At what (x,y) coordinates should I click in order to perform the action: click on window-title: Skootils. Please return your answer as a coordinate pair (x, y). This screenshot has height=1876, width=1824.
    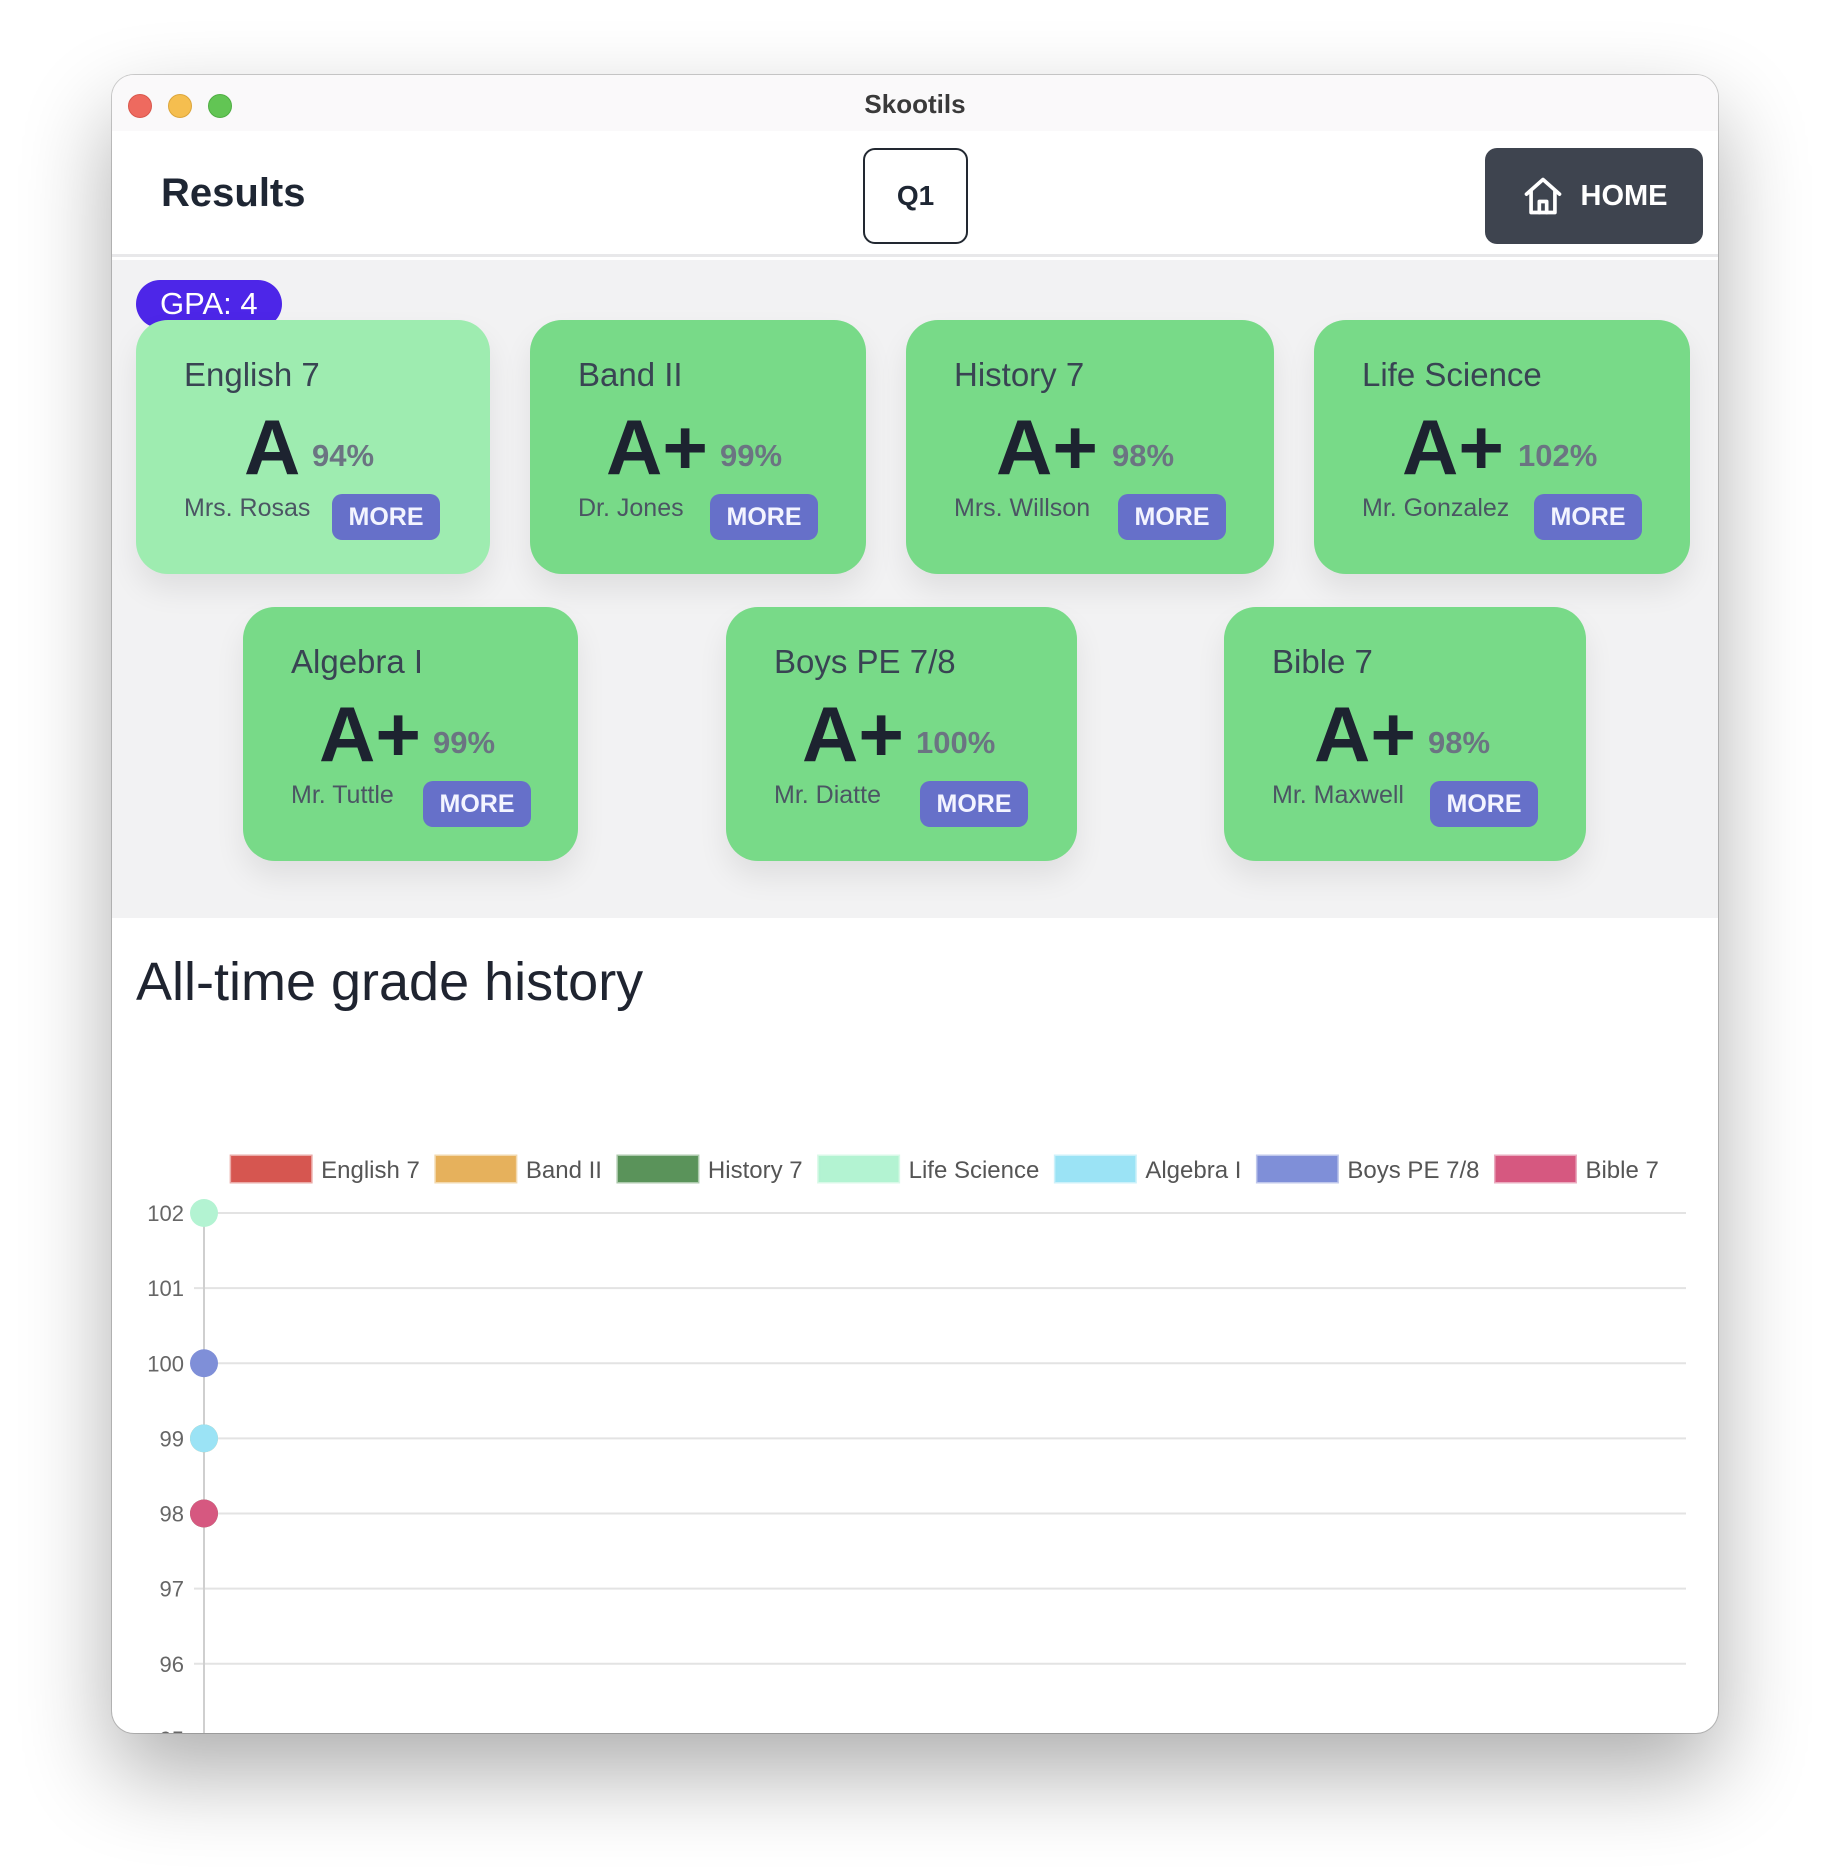
    Looking at the image, I should click on (915, 104).